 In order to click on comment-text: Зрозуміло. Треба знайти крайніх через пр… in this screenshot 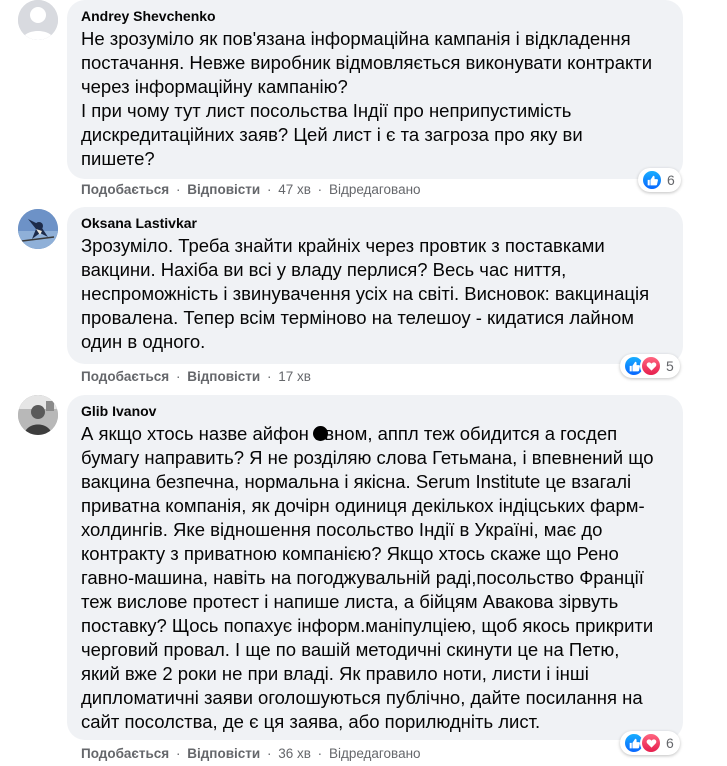, I will do `click(365, 293)`.